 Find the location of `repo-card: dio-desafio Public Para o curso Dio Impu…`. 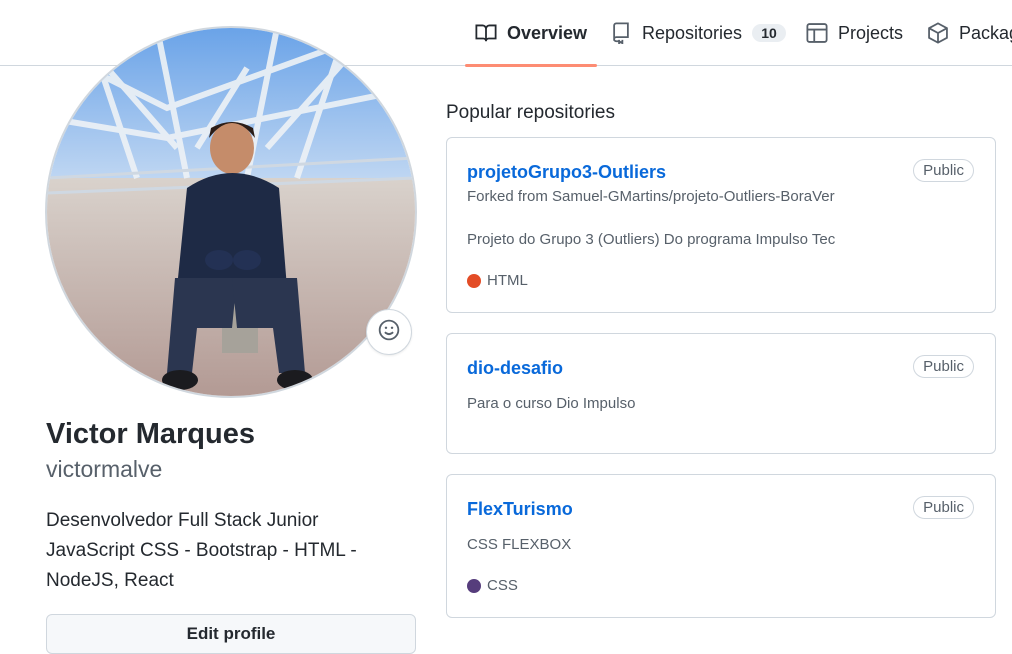

repo-card: dio-desafio Public Para o curso Dio Impu… is located at coordinates (721, 393).